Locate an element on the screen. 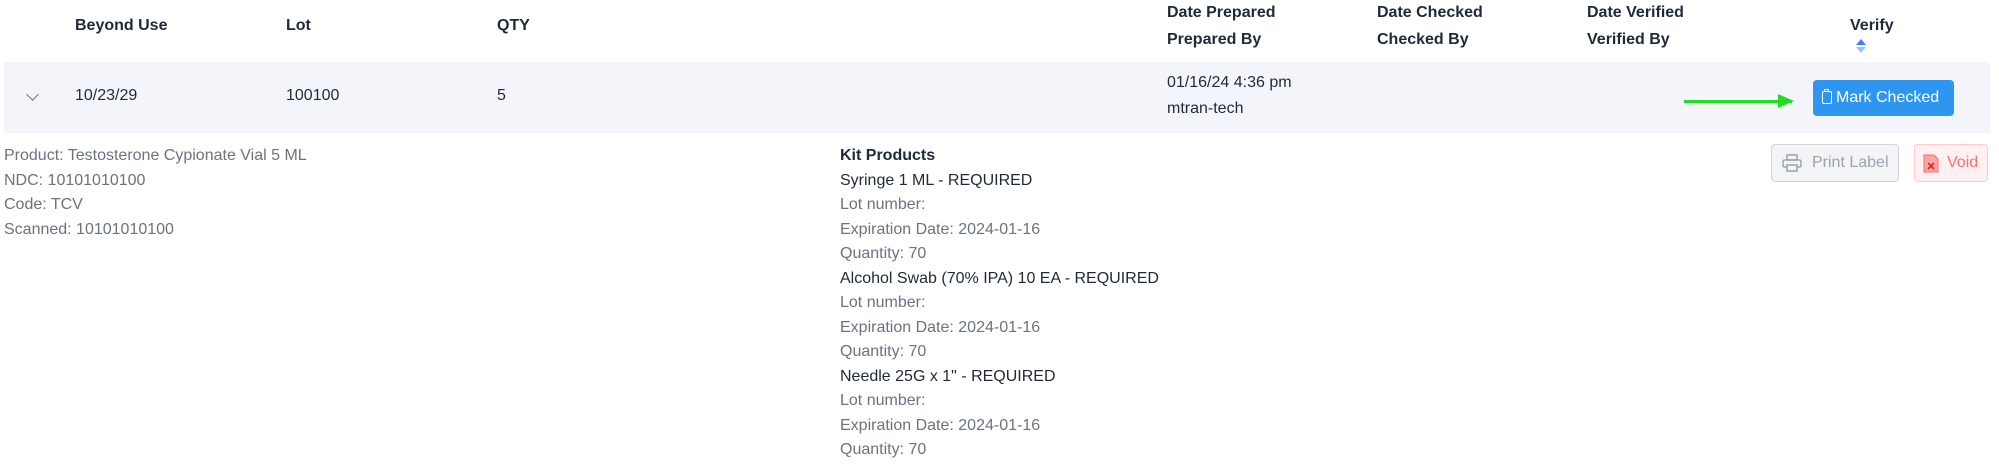 The image size is (1999, 467). code-line: Code: TCV is located at coordinates (43, 204).